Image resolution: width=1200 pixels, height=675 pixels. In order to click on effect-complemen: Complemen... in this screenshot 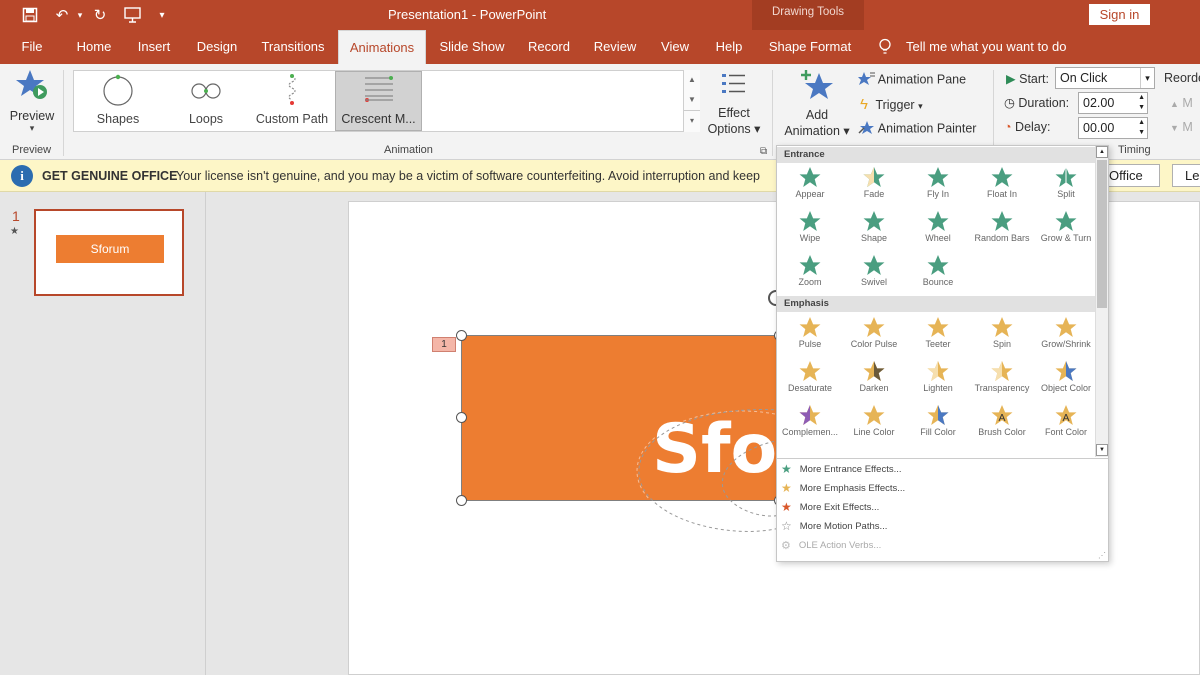, I will do `click(810, 426)`.